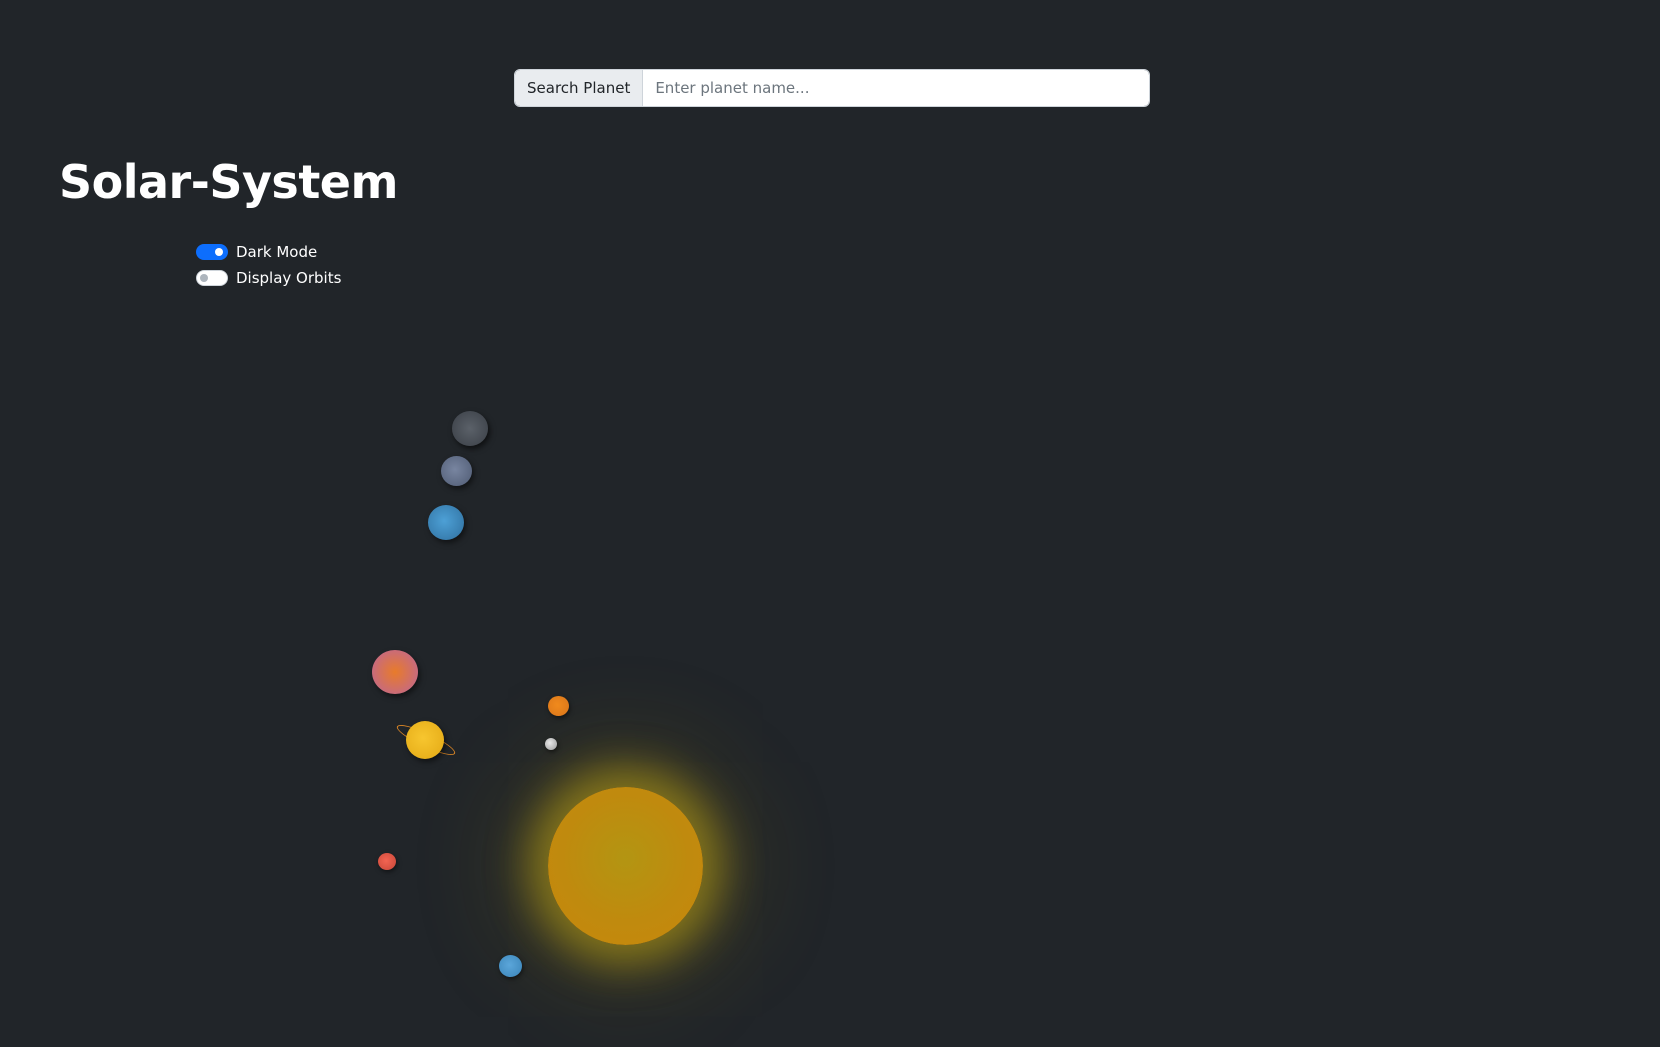 Image resolution: width=1660 pixels, height=1047 pixels. Describe the element at coordinates (446, 522) in the screenshot. I see `planet-uranus` at that location.